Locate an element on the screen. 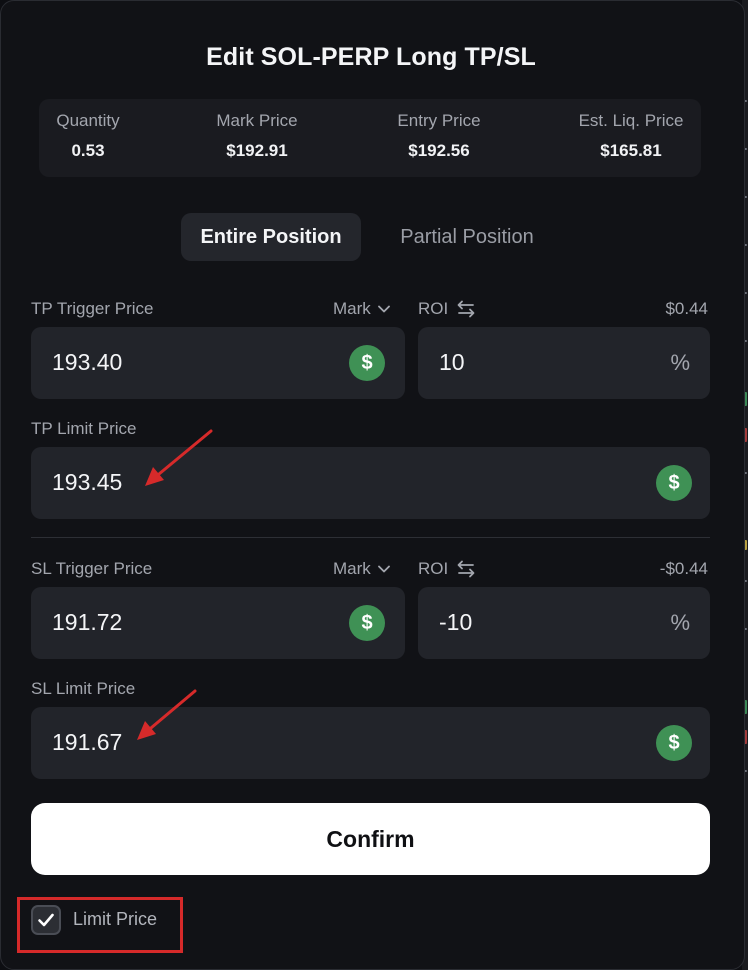 The height and width of the screenshot is (970, 748). sl-roi-toggle: ROI is located at coordinates (447, 569).